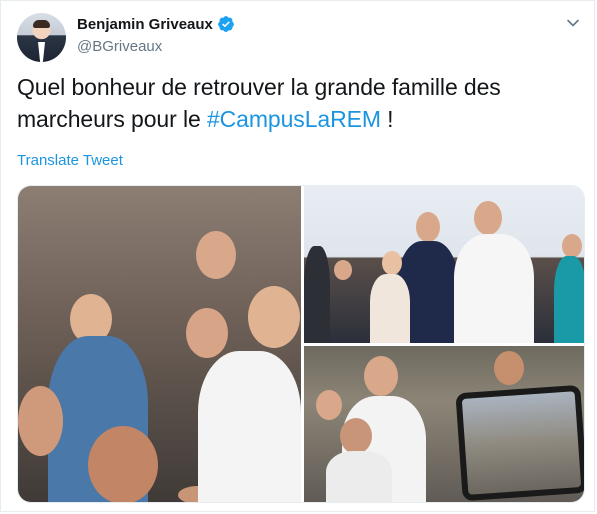  What do you see at coordinates (119, 46) in the screenshot?
I see `author-handle: @BGriveaux` at bounding box center [119, 46].